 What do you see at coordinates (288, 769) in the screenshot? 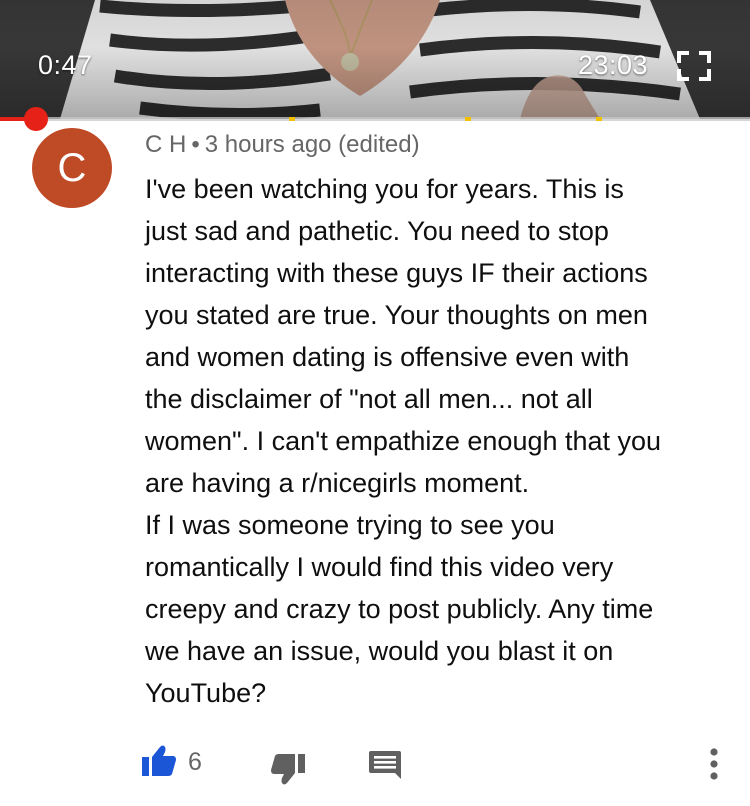
I see `thumbs-down-icon` at bounding box center [288, 769].